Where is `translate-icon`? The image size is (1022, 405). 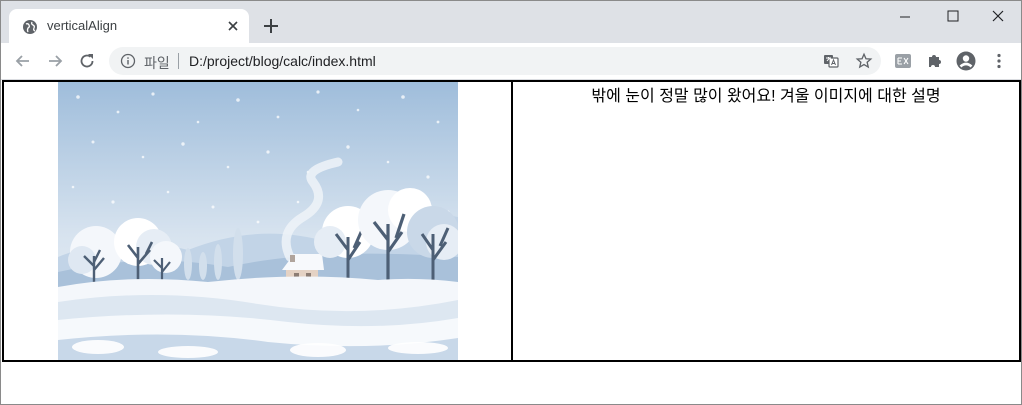 translate-icon is located at coordinates (831, 61).